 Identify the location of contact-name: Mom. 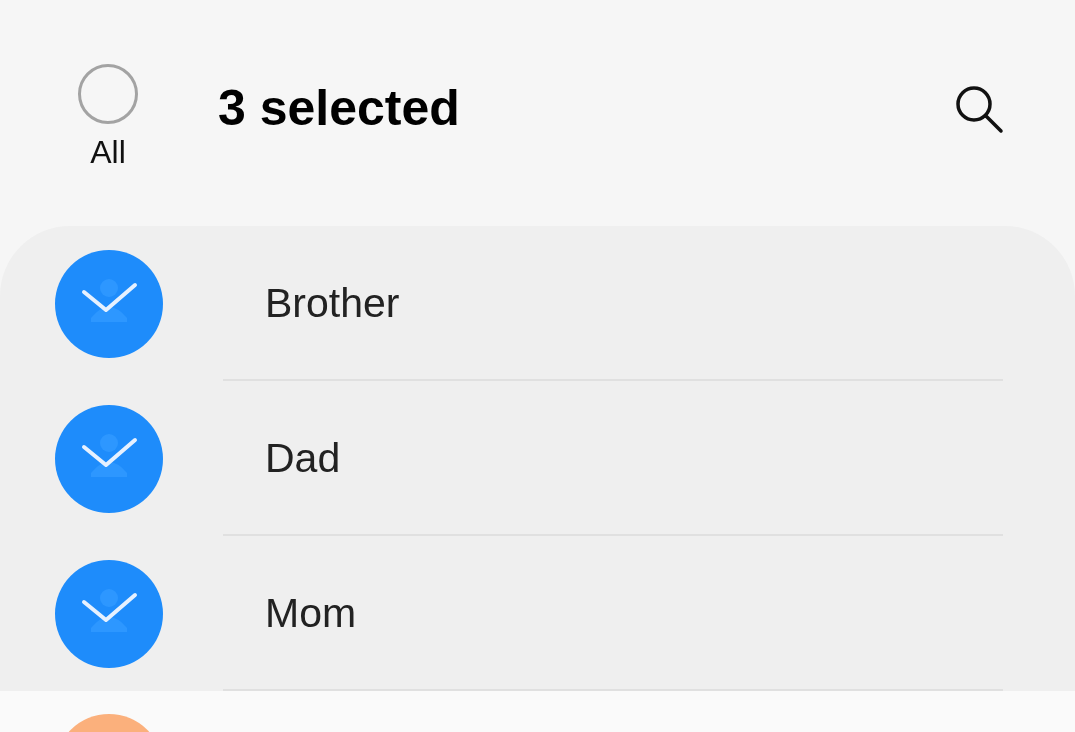
(311, 613).